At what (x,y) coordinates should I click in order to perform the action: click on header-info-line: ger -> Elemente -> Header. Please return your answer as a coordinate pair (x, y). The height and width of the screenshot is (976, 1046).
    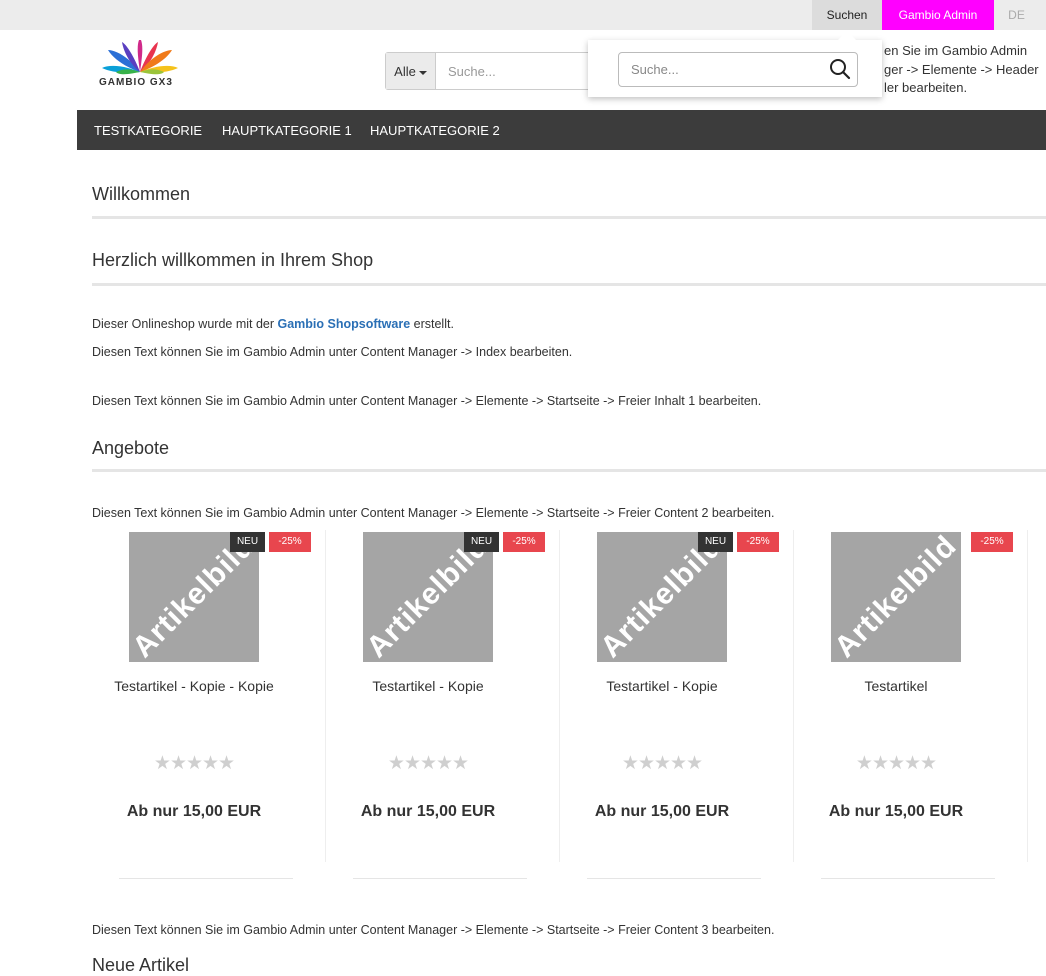
    Looking at the image, I should click on (961, 69).